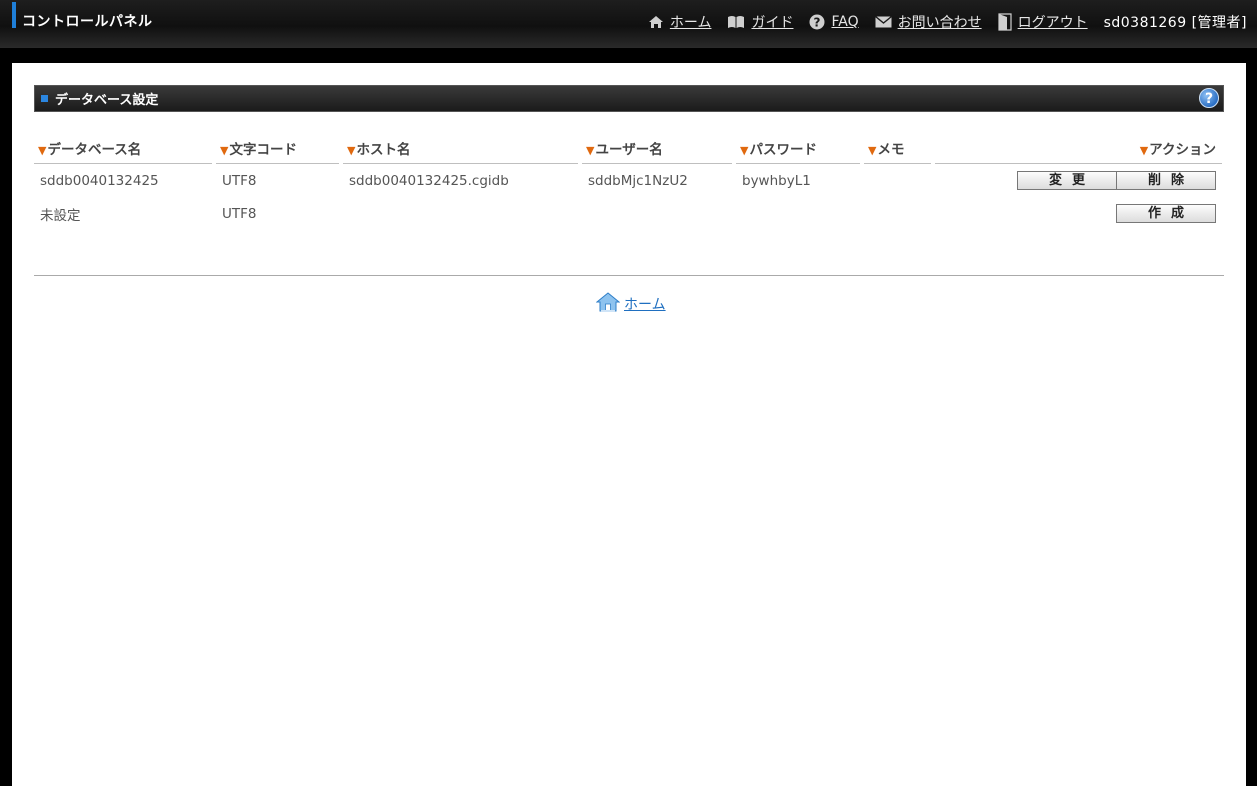  Describe the element at coordinates (462, 148) in the screenshot. I see `col-header-host: ▼ホスト名` at that location.